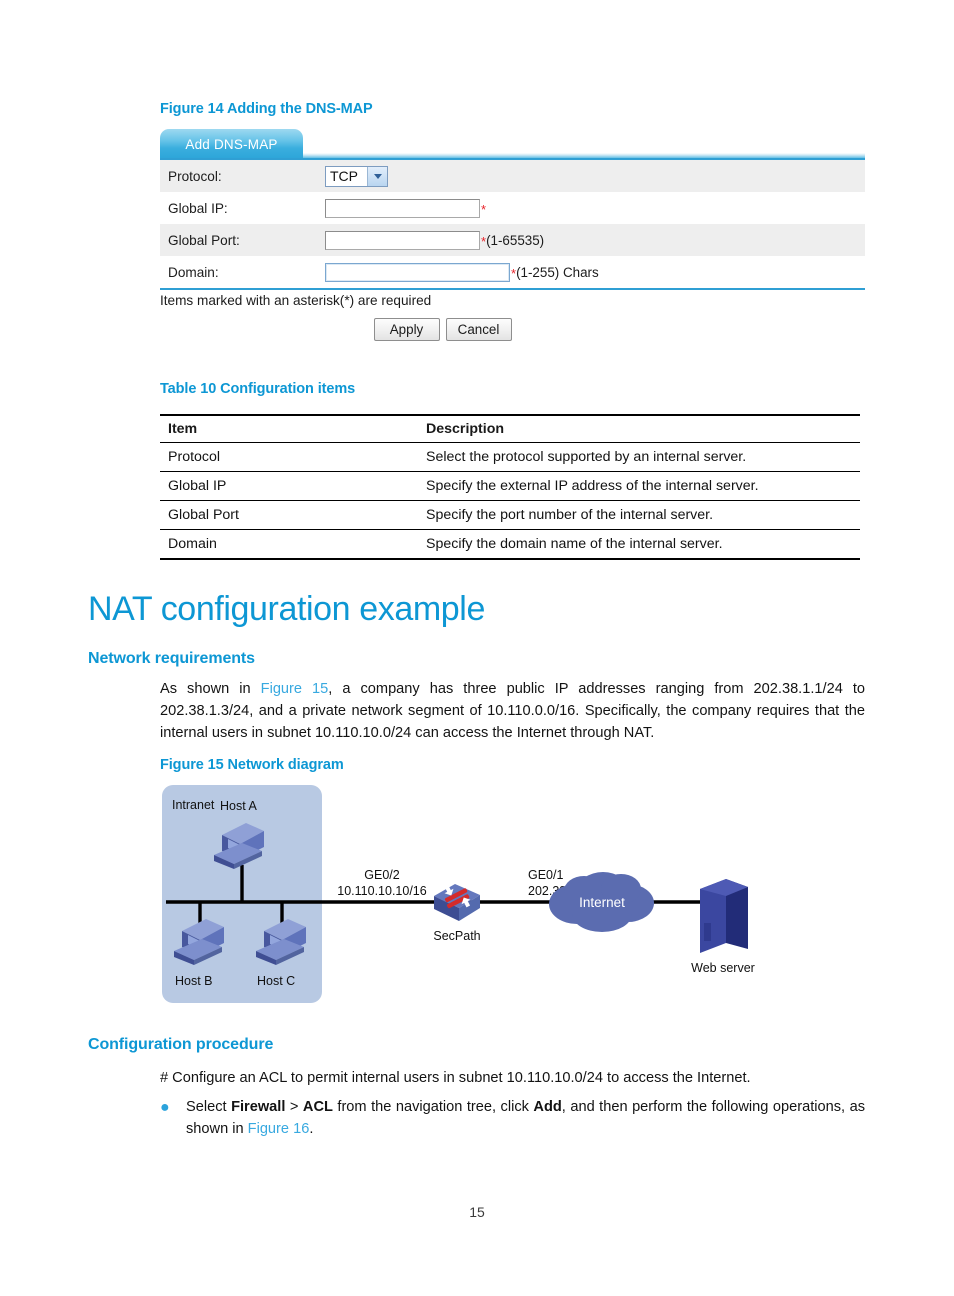 The height and width of the screenshot is (1296, 954). What do you see at coordinates (557, 272) in the screenshot?
I see `domain-length-hint: (1-255) Chars` at bounding box center [557, 272].